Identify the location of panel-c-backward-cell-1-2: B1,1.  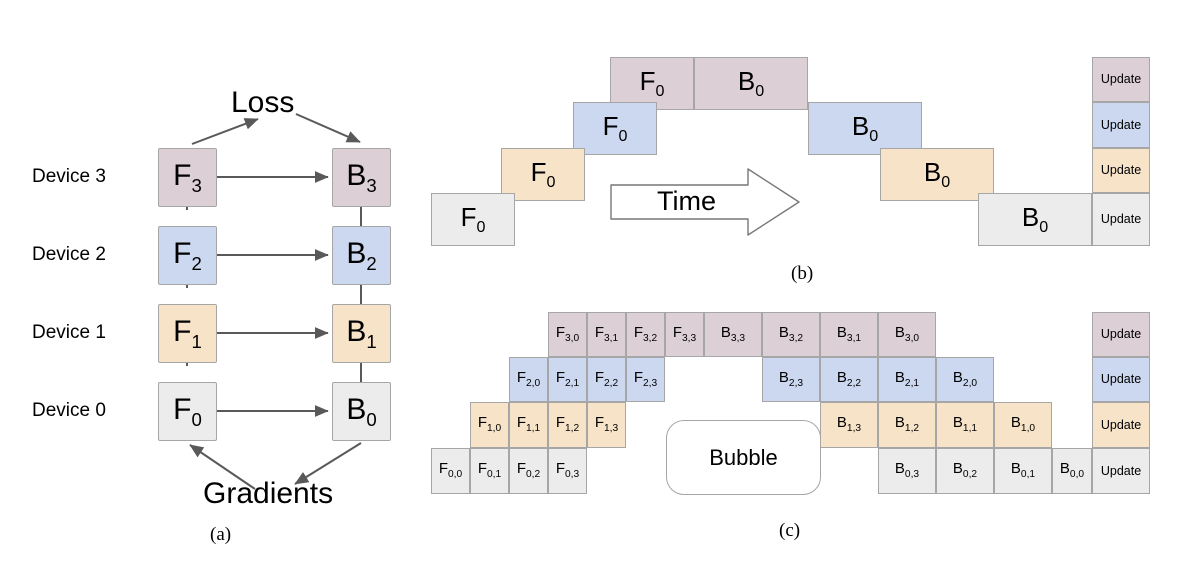
(965, 425).